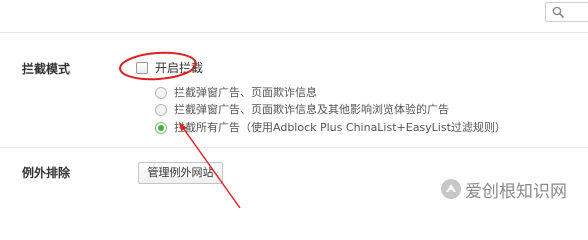  I want to click on block-option-popups: 拦截弹窗广告、页面欺诈信息, so click(236, 93).